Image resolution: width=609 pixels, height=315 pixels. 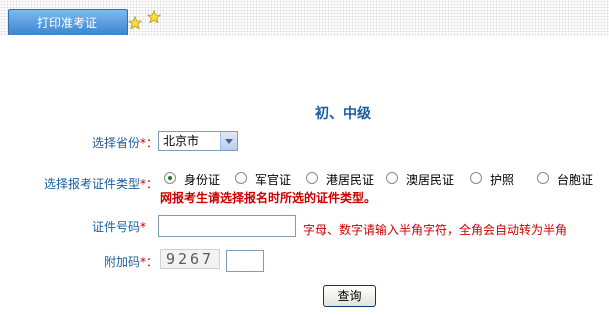 I want to click on captcha-image: 9267, so click(x=190, y=259).